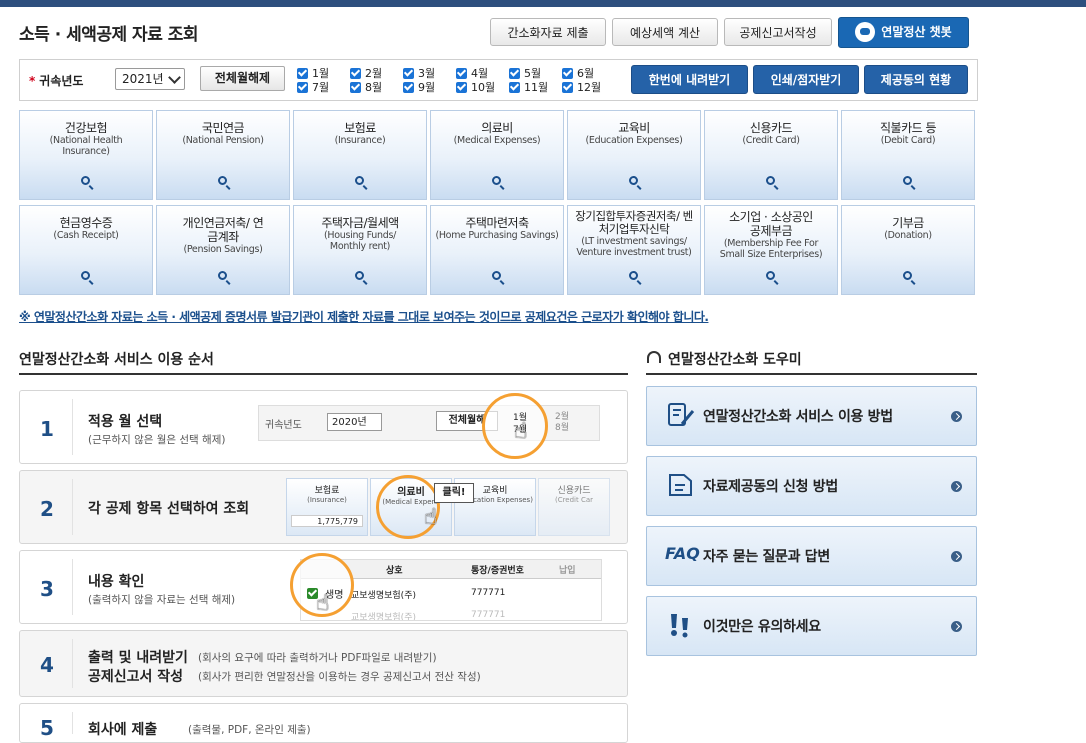 The height and width of the screenshot is (743, 1086). What do you see at coordinates (811, 486) in the screenshot?
I see `help-item-consent-guide: 자료제공동의 신청 방법` at bounding box center [811, 486].